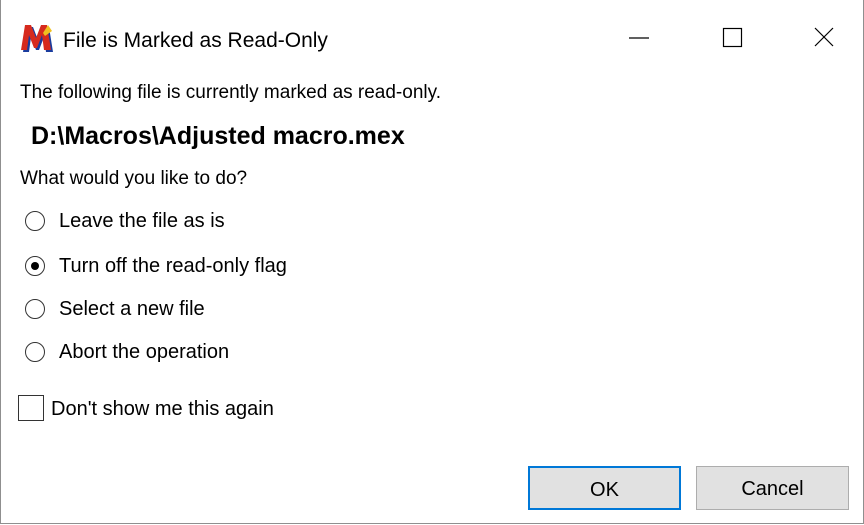 The image size is (864, 525). Describe the element at coordinates (218, 136) in the screenshot. I see `file-path: D:\Macros\Adjusted macro.mex` at that location.